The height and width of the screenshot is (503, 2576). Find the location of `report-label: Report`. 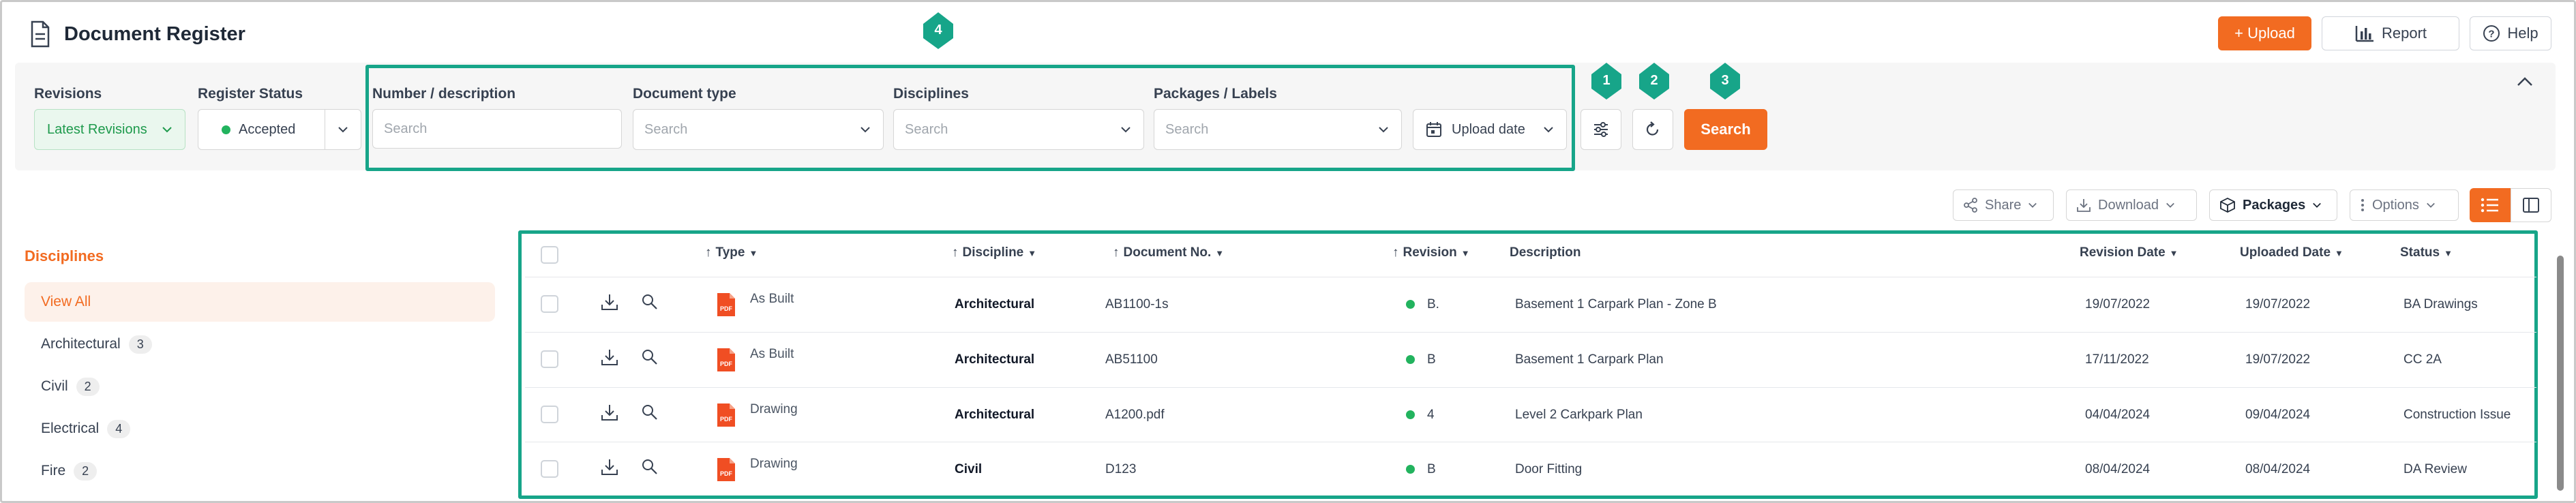

report-label: Report is located at coordinates (2404, 33).